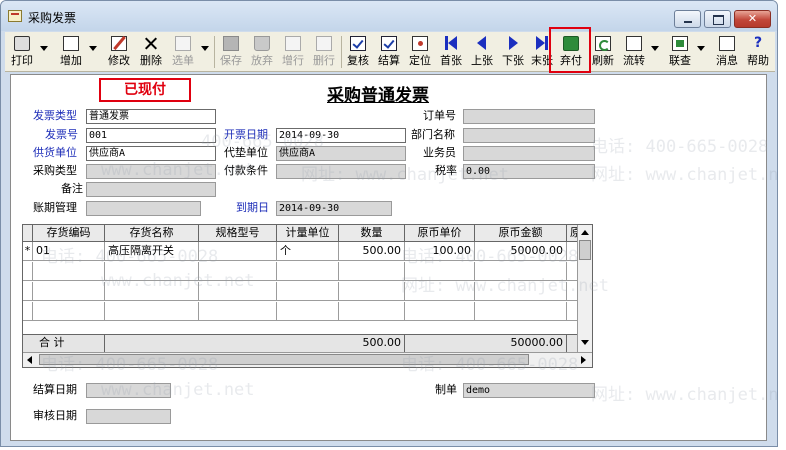 This screenshot has width=786, height=450. I want to click on scroll-right-icon, so click(583, 360).